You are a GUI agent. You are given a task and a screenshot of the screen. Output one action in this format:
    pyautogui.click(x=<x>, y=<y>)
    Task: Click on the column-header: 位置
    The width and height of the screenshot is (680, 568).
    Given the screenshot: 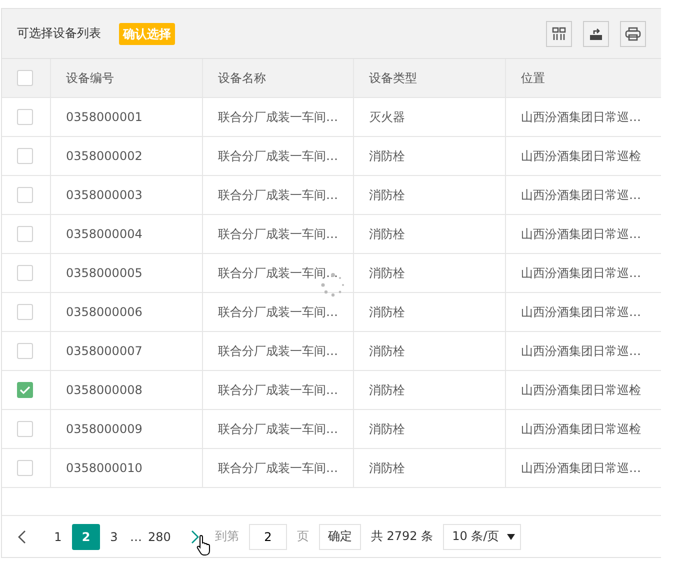 What is the action you would take?
    pyautogui.click(x=533, y=78)
    